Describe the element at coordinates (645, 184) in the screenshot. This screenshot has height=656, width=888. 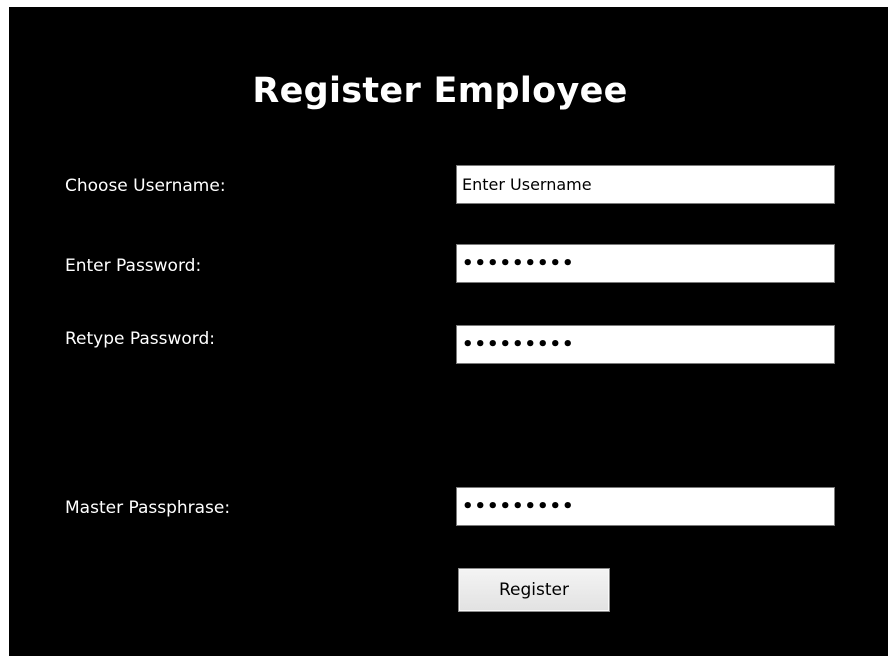
I see `username-input` at that location.